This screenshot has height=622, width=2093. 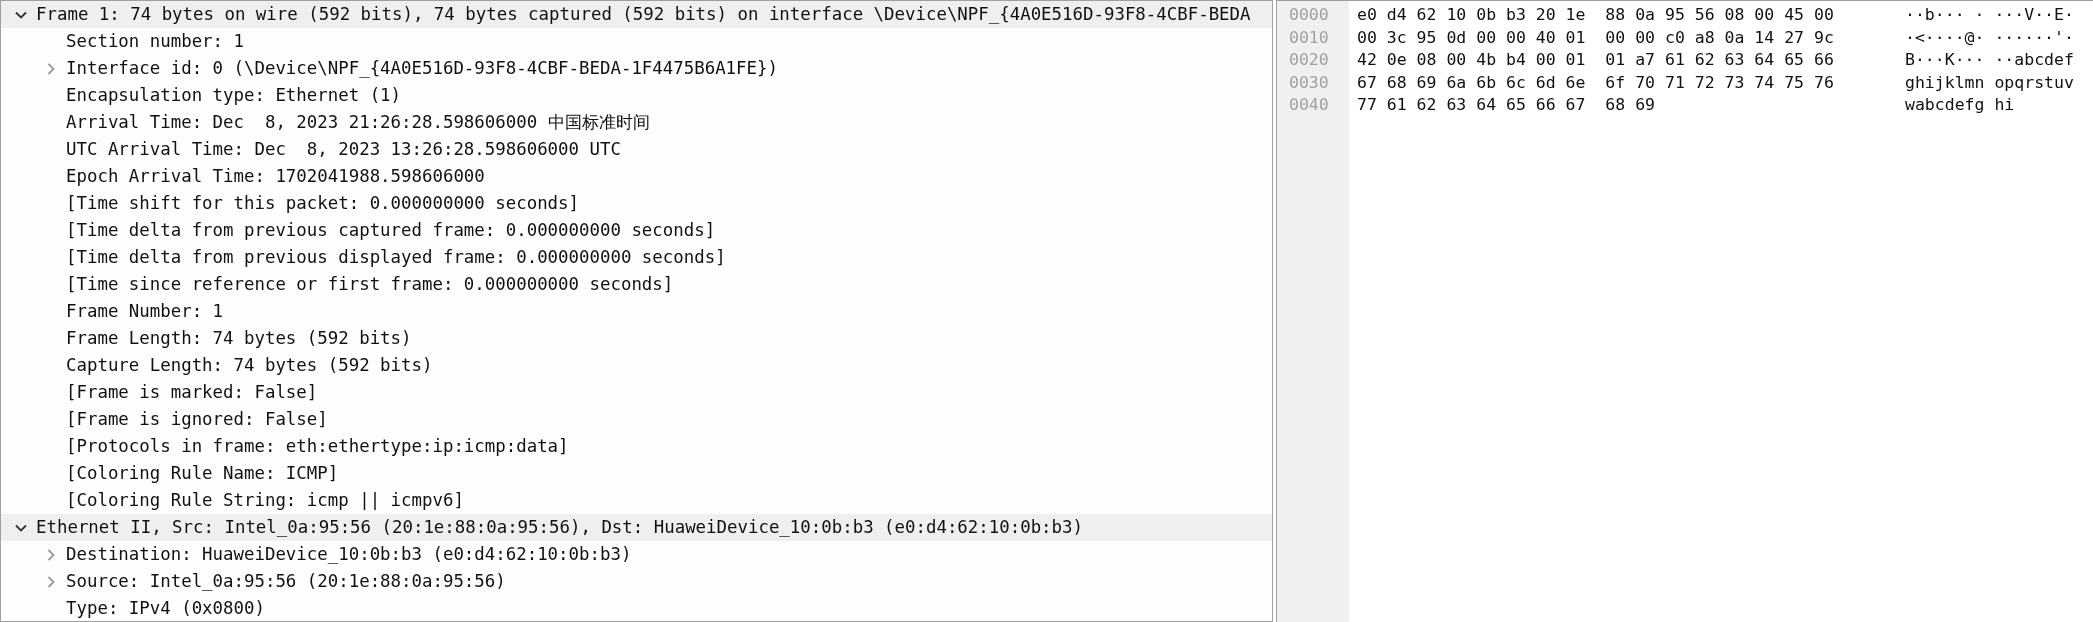 I want to click on field-line: [Frame is marked: False], so click(x=192, y=392).